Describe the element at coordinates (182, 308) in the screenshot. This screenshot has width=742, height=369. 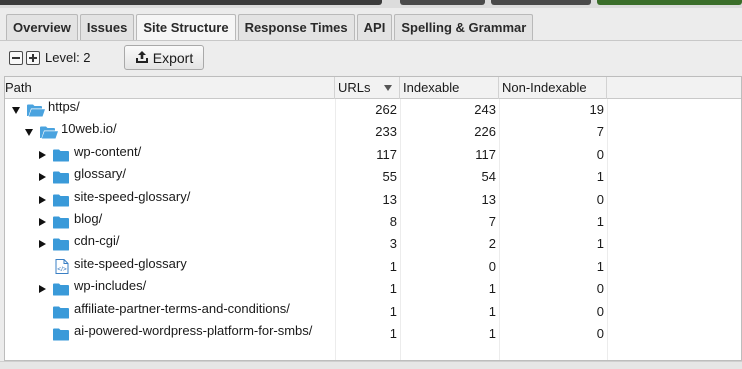
I see `path-label: affiliate-partner-terms-and-conditions/` at that location.